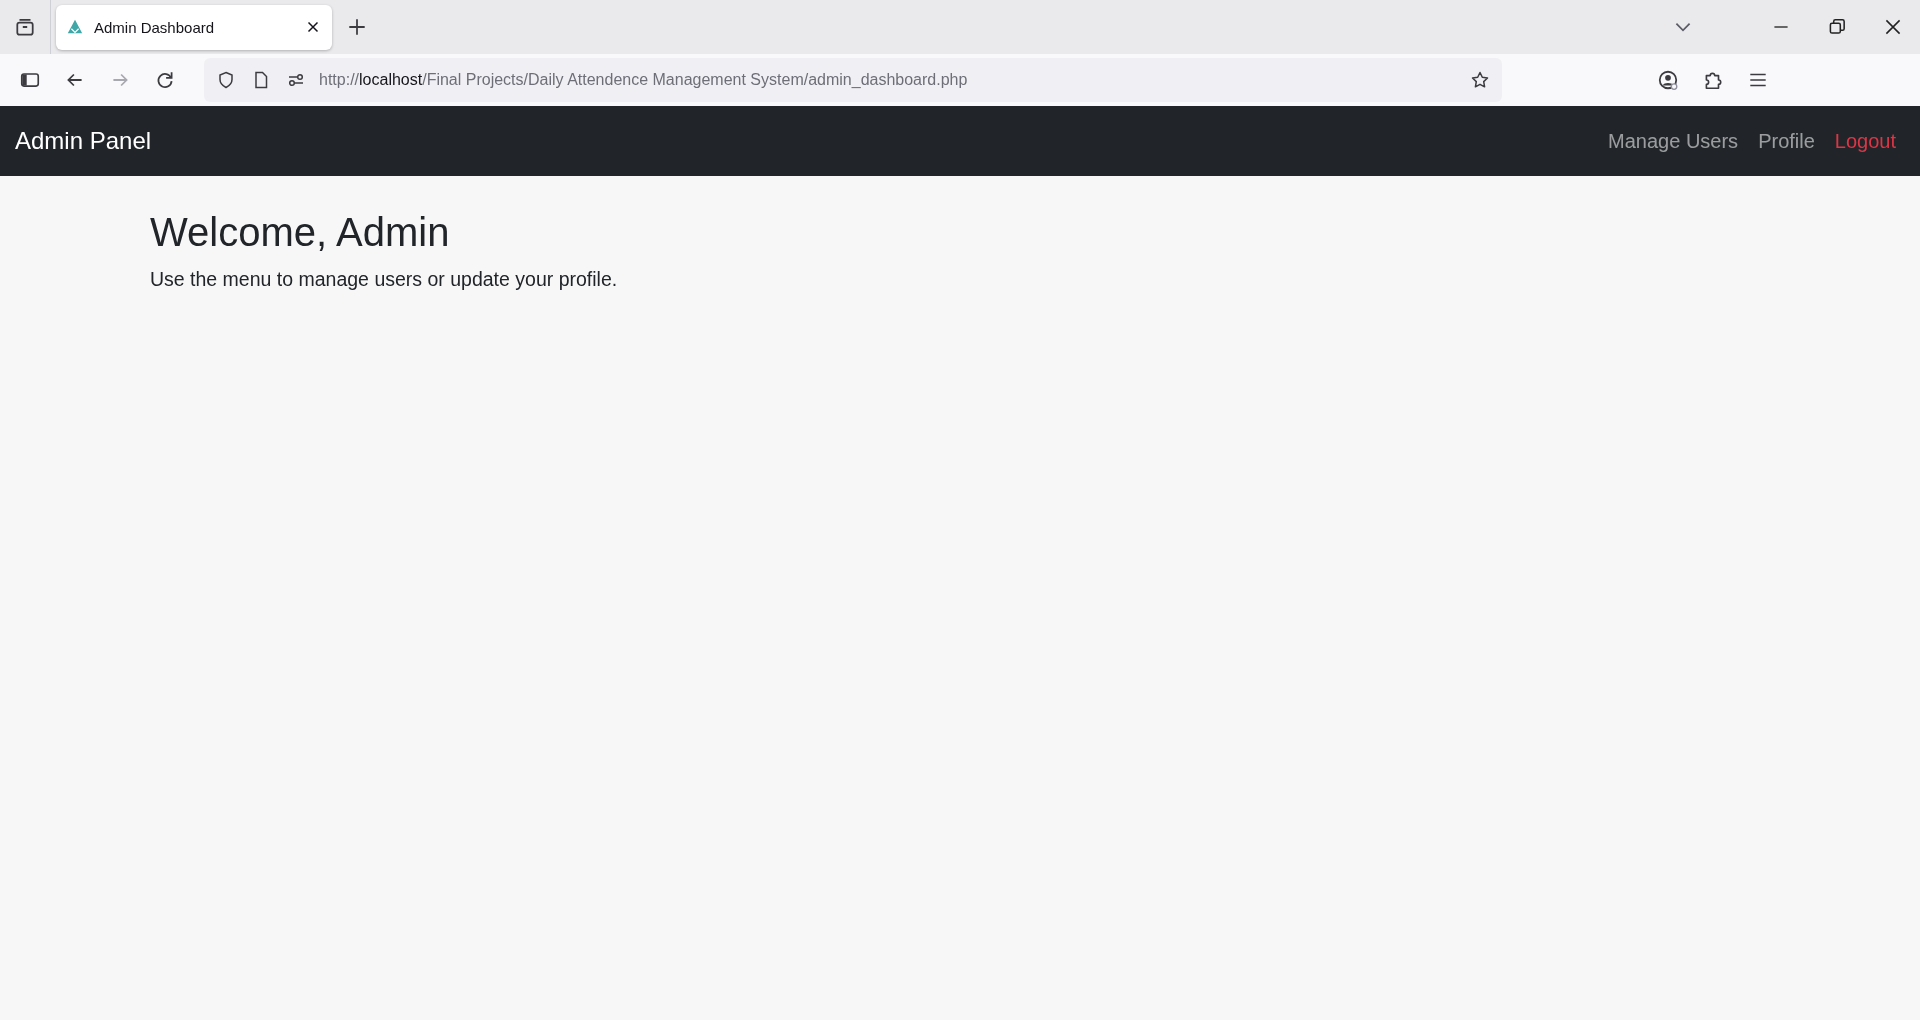 Image resolution: width=1920 pixels, height=1020 pixels. What do you see at coordinates (226, 80) in the screenshot?
I see `shield-icon` at bounding box center [226, 80].